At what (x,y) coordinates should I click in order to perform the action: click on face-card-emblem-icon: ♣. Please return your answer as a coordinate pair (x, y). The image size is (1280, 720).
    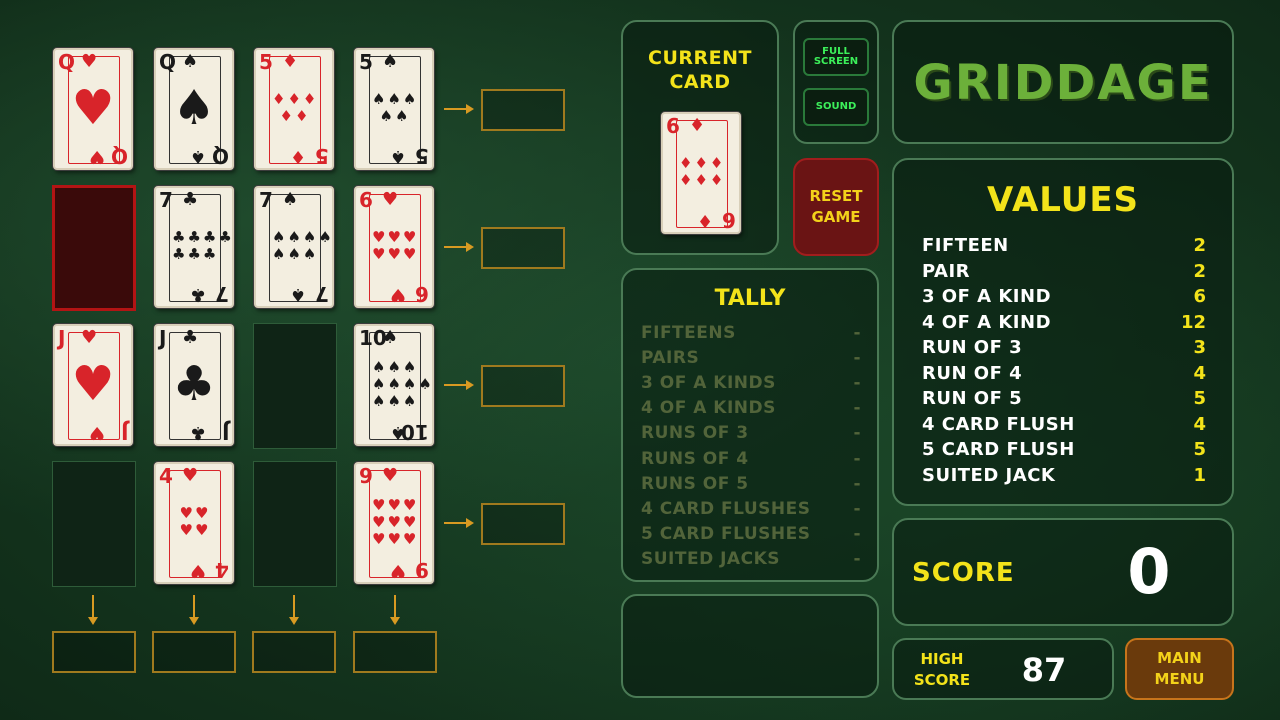
    Looking at the image, I should click on (194, 384).